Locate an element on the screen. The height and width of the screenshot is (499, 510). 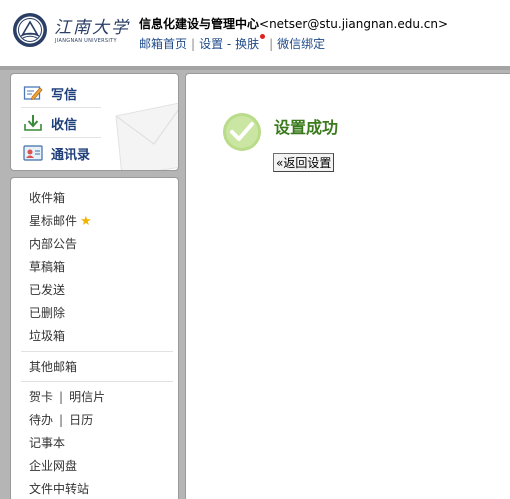
logo-cn-name: 江南大学 is located at coordinates (92, 28).